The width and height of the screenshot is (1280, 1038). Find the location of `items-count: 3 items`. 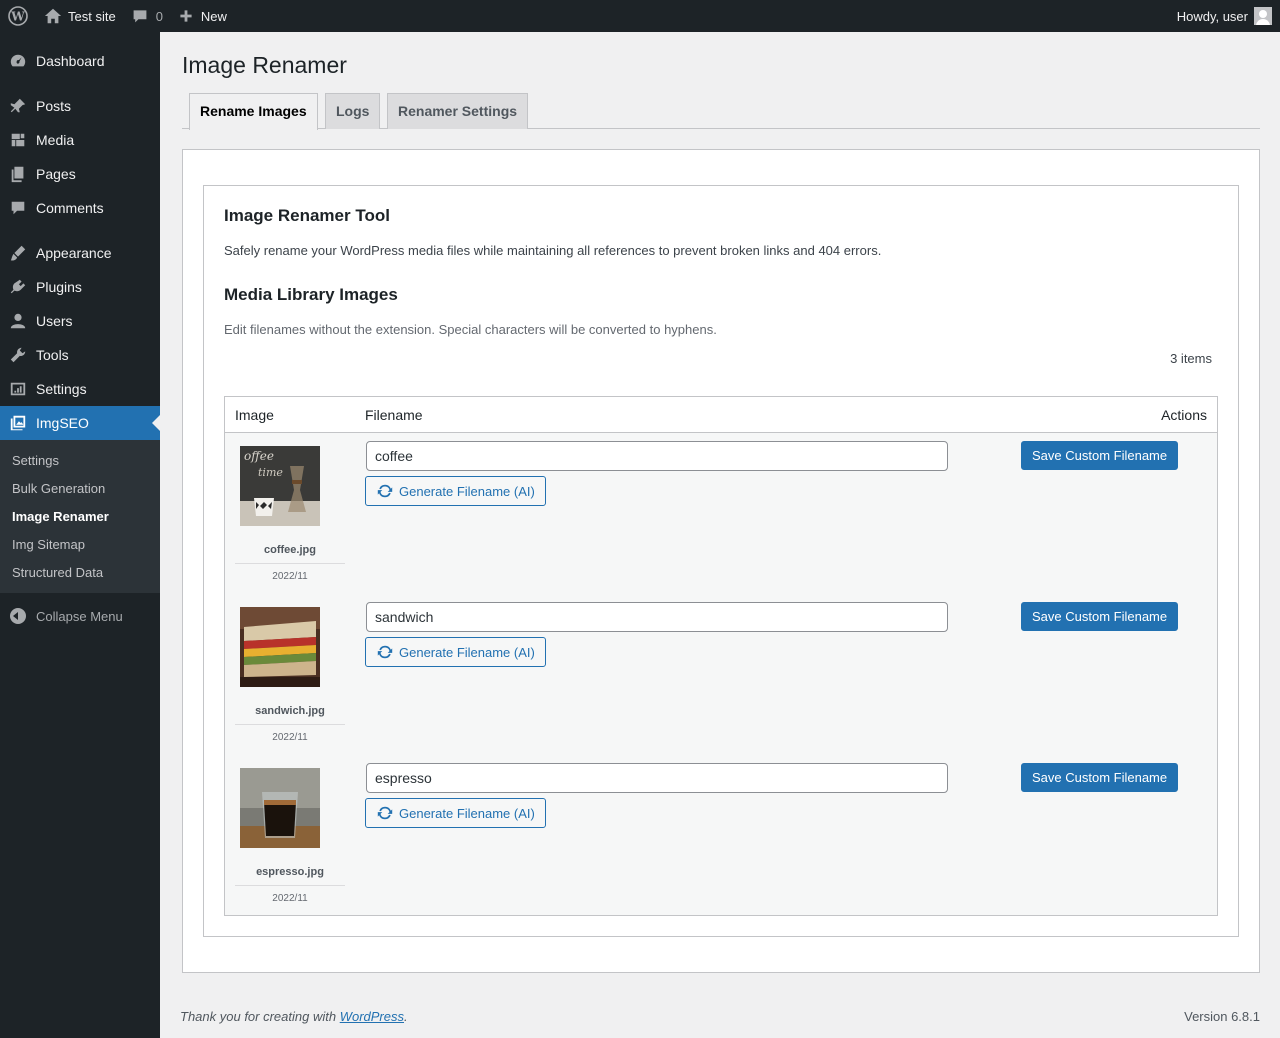

items-count: 3 items is located at coordinates (1191, 358).